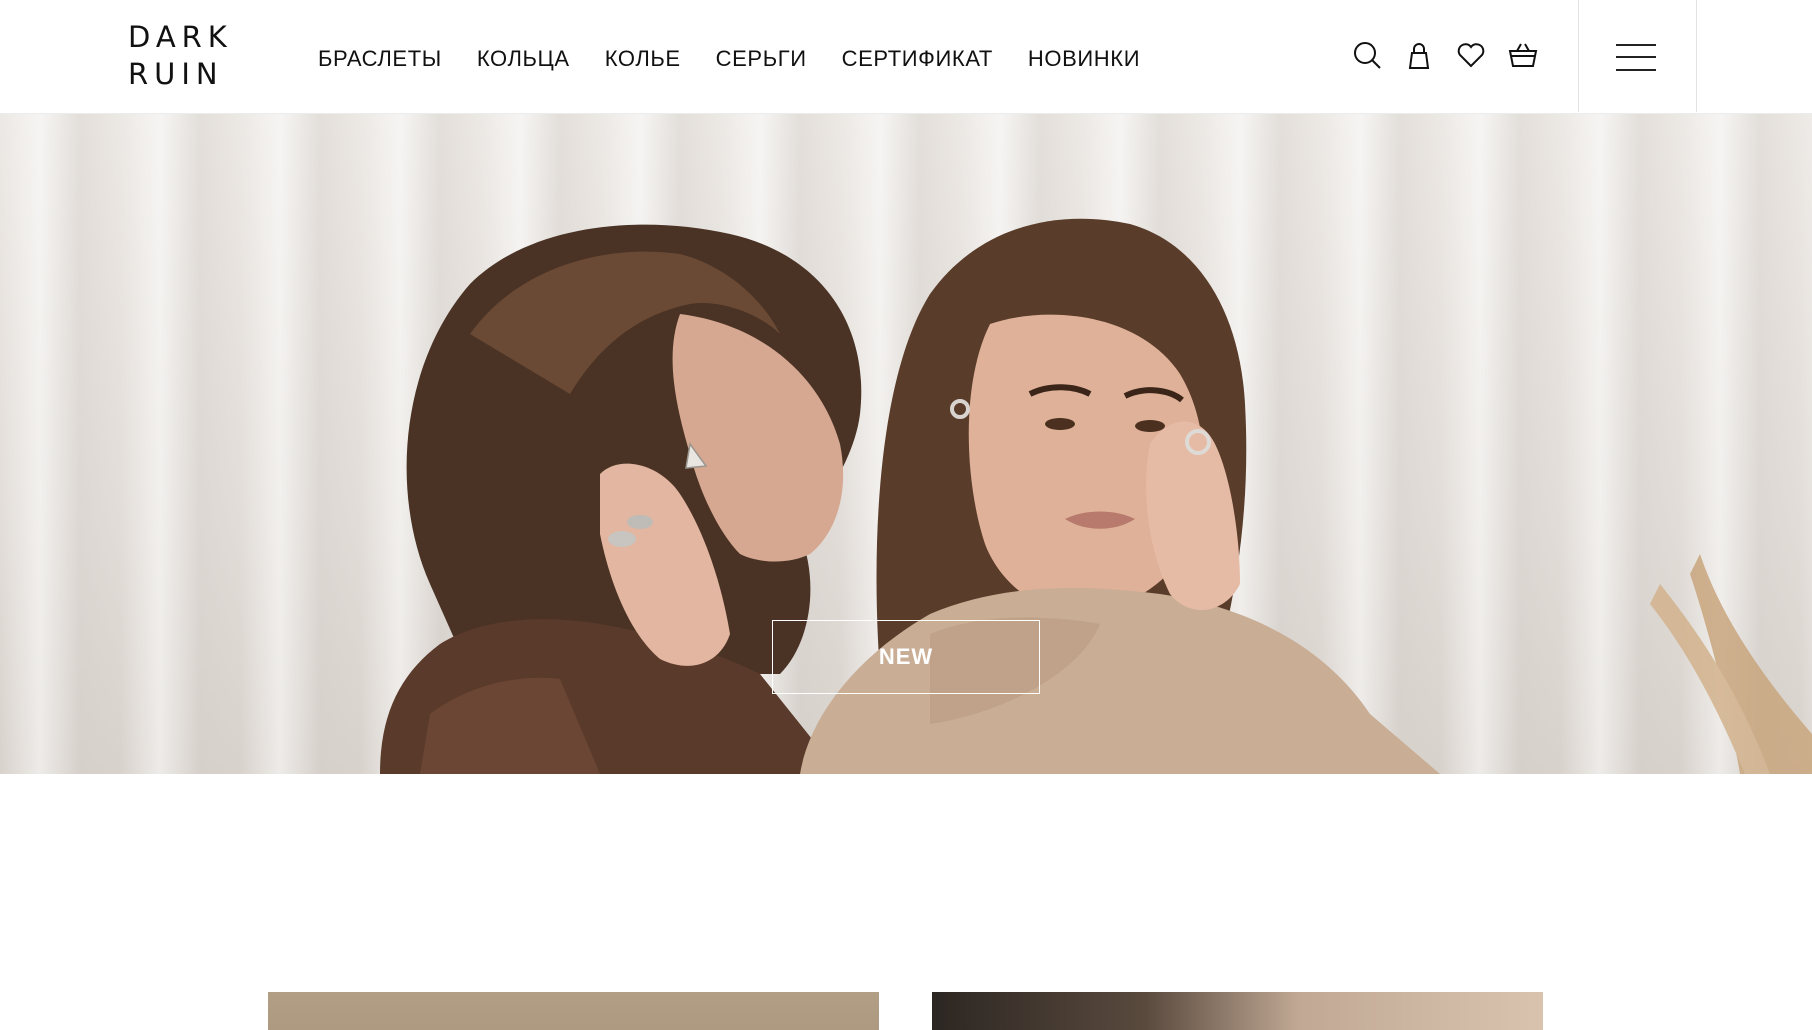 The width and height of the screenshot is (1812, 1030). I want to click on nav-item-new: НОВИНКИ, so click(1084, 59).